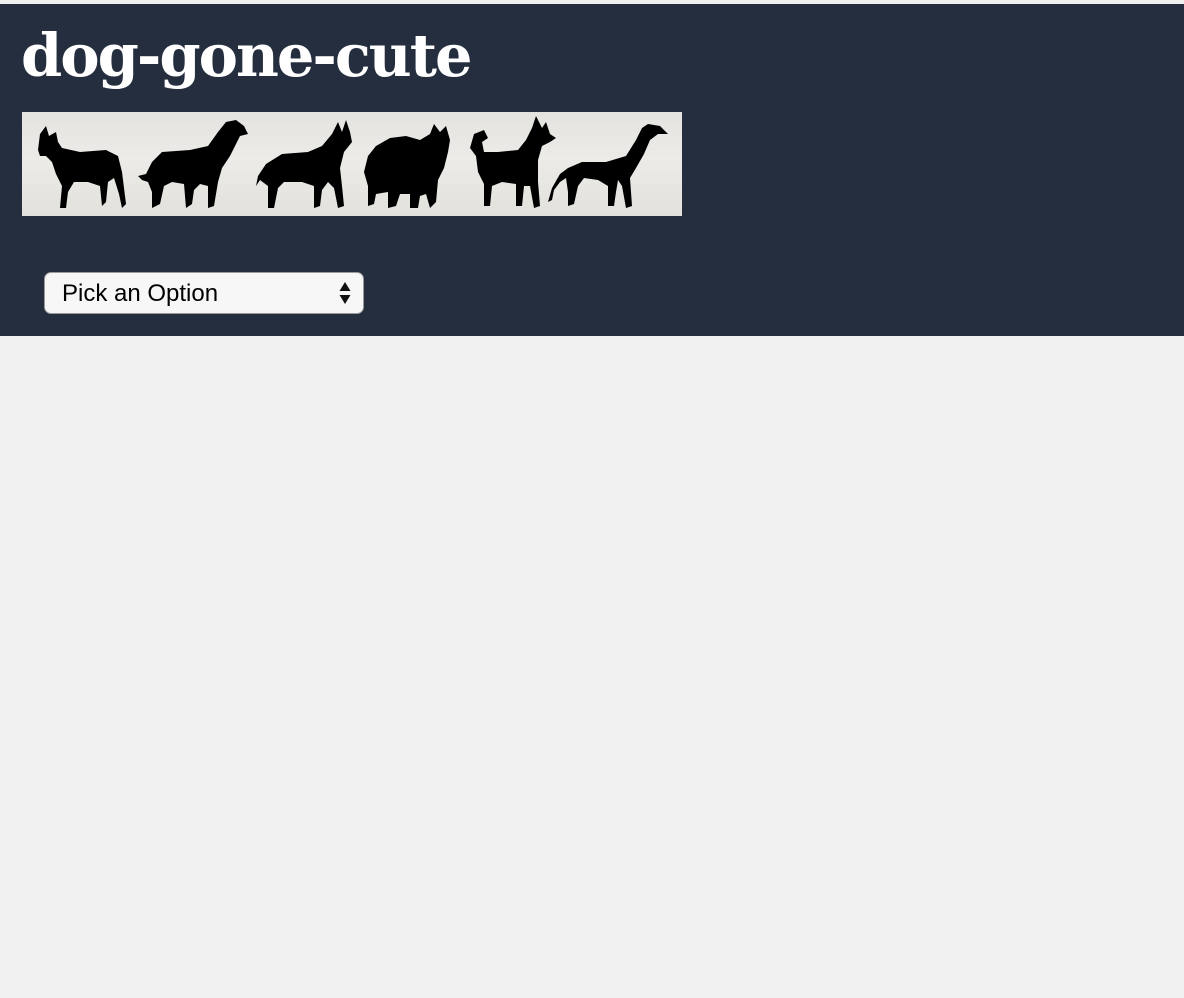  Describe the element at coordinates (140, 293) in the screenshot. I see `breed-select-value: Pick an Option` at that location.